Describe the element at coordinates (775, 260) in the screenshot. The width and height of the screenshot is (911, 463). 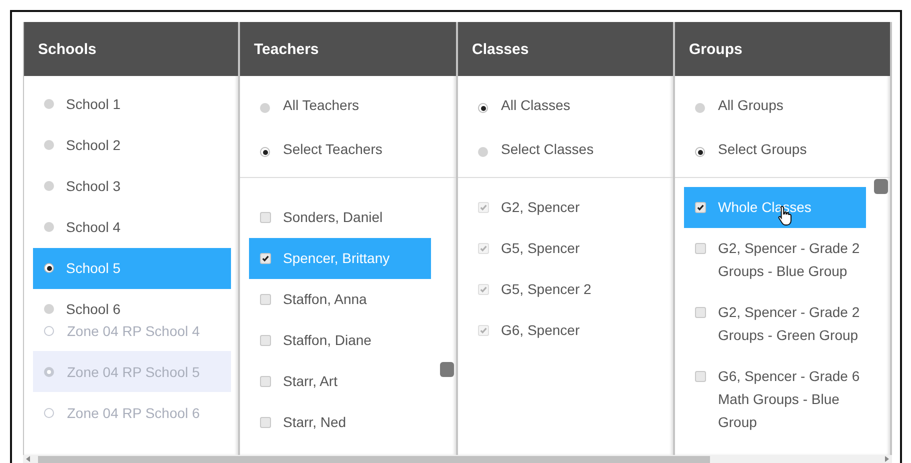
I see `list-item: G2, Spencer - Grade 2 Groups - Blue Group` at that location.